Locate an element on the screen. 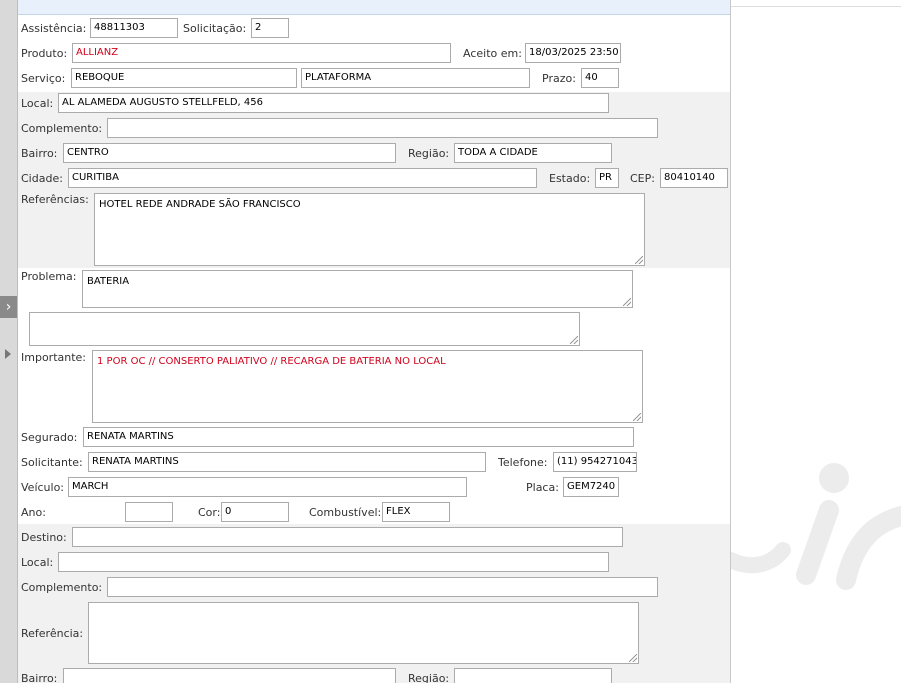  ano-label: Ano: is located at coordinates (33, 512).